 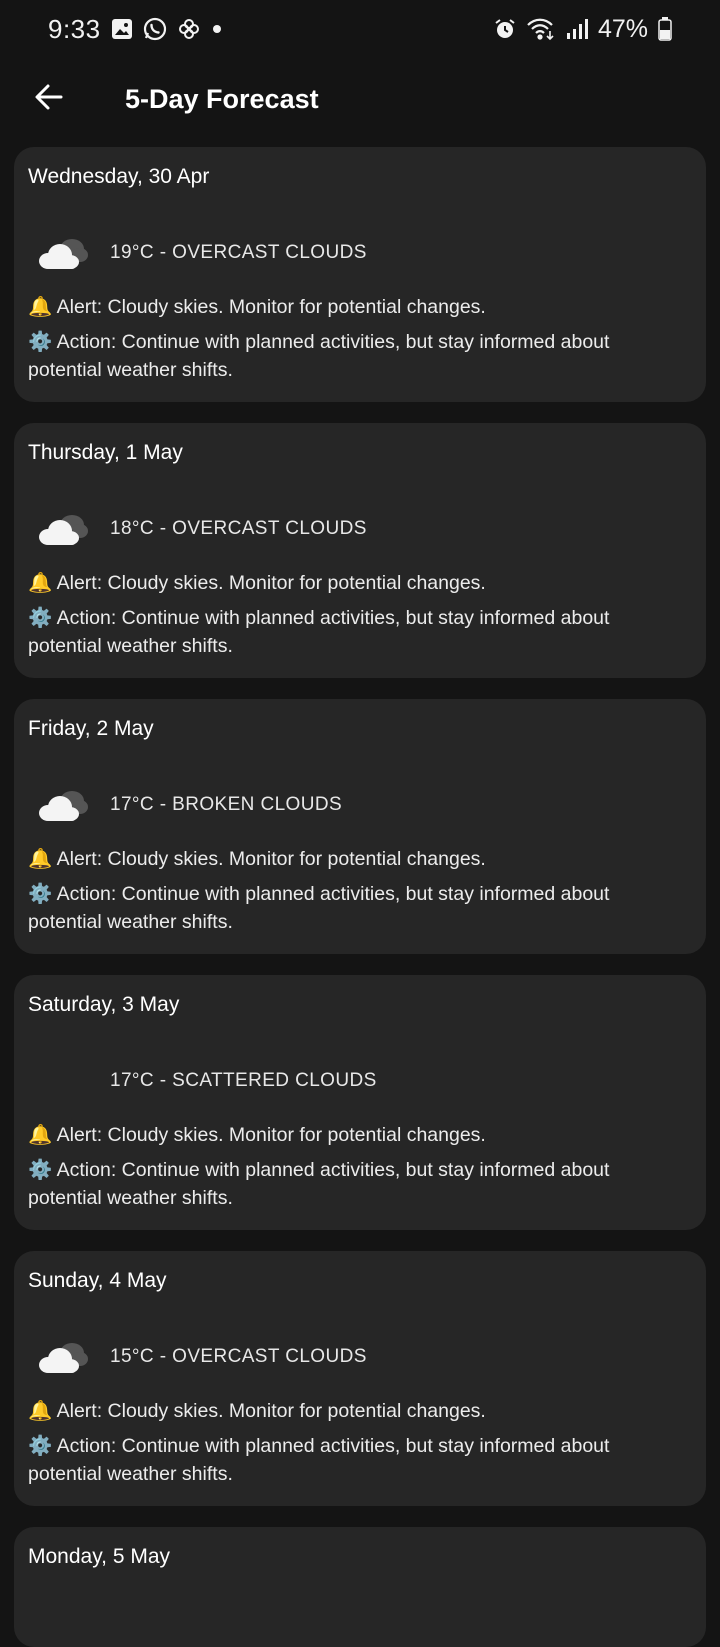 What do you see at coordinates (69, 805) in the screenshot?
I see `broken-cloud-icon` at bounding box center [69, 805].